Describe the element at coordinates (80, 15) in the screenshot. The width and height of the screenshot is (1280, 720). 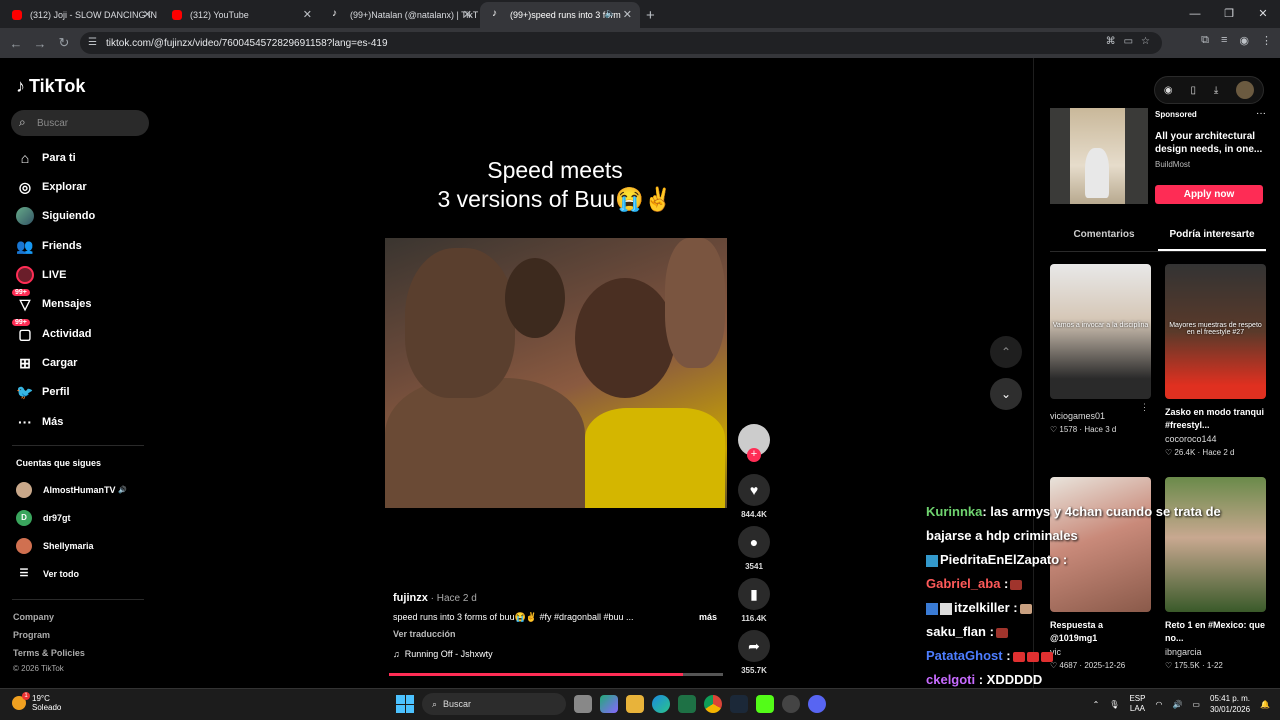
I see `browser-tab-joji: (312) Joji - SLOW DANCING IN ✕` at that location.